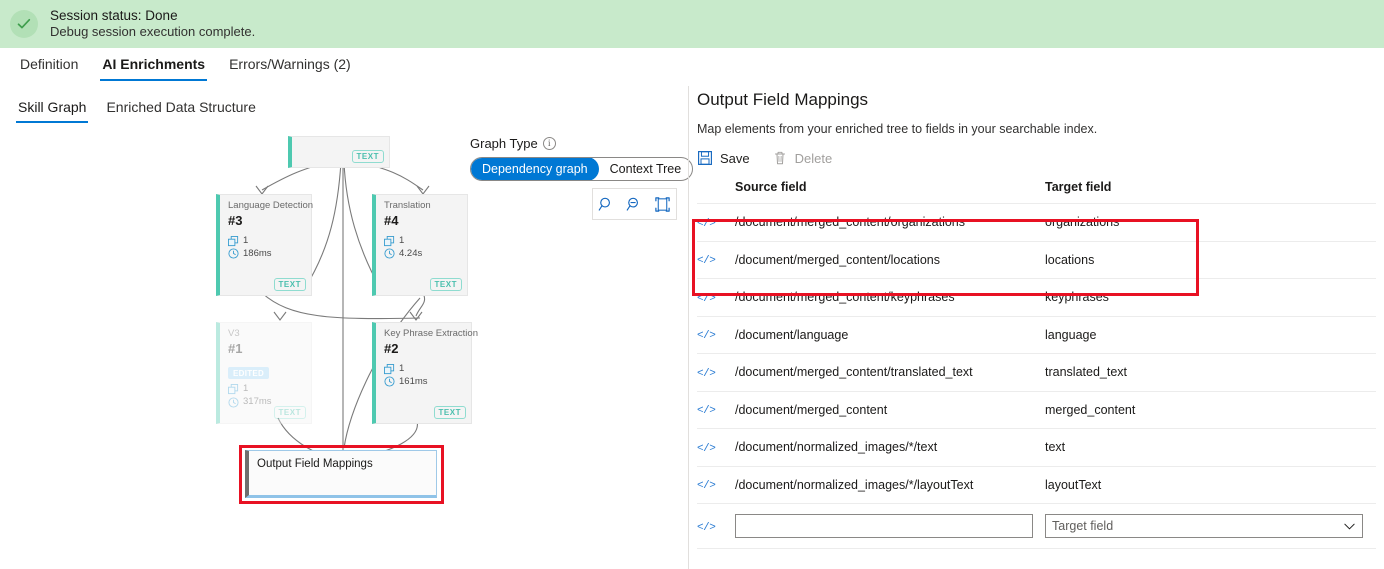 The height and width of the screenshot is (569, 1384). What do you see at coordinates (264, 373) in the screenshot?
I see `graph-node-v3: V3 #1 EDITED 1 317ms TEXT` at bounding box center [264, 373].